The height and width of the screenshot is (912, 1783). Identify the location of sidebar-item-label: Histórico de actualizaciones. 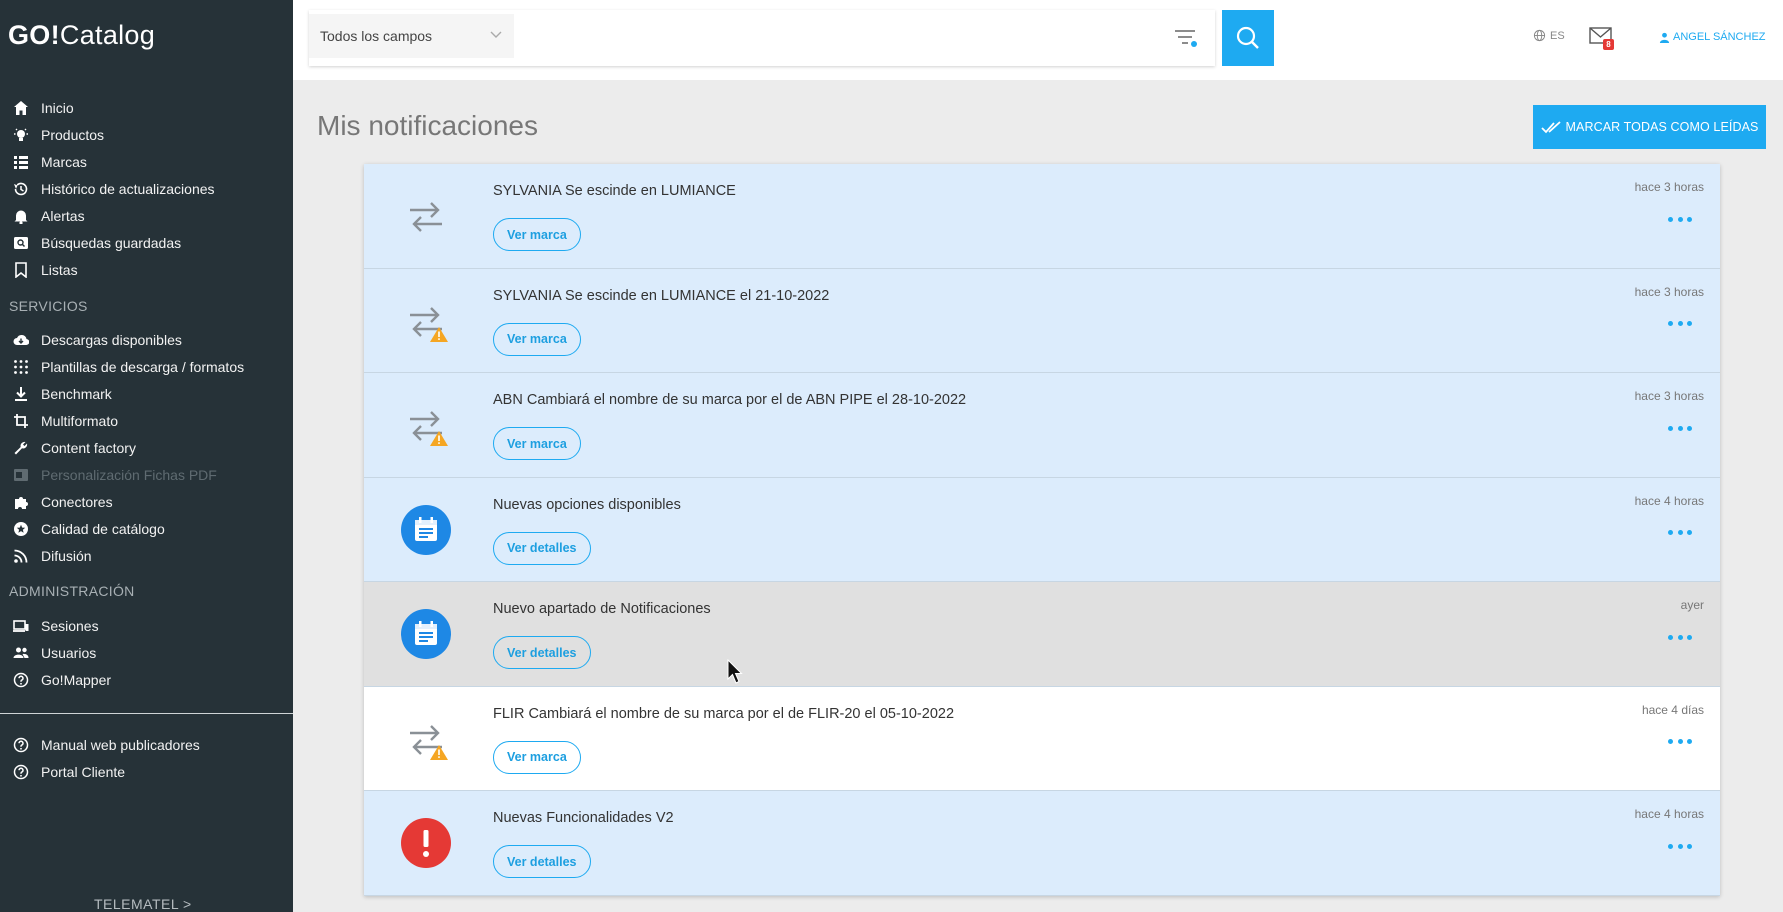
(128, 189).